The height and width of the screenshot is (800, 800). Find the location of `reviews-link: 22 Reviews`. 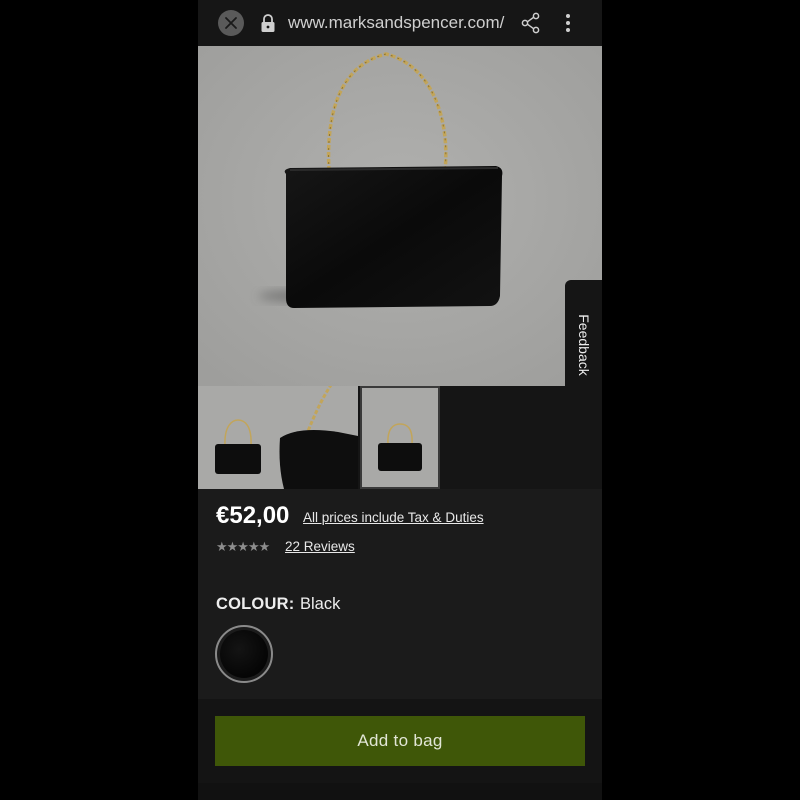

reviews-link: 22 Reviews is located at coordinates (320, 546).